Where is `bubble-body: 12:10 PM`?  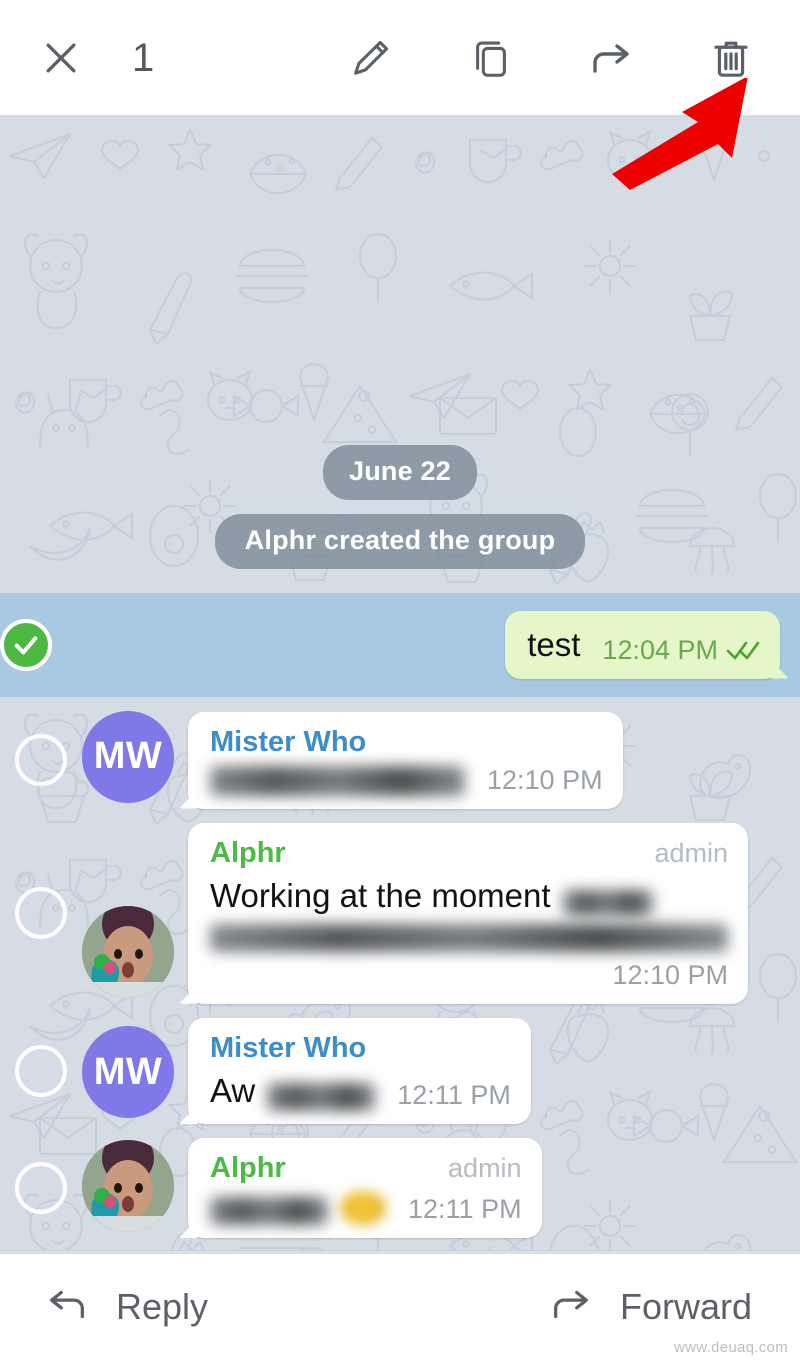 bubble-body: 12:10 PM is located at coordinates (406, 780).